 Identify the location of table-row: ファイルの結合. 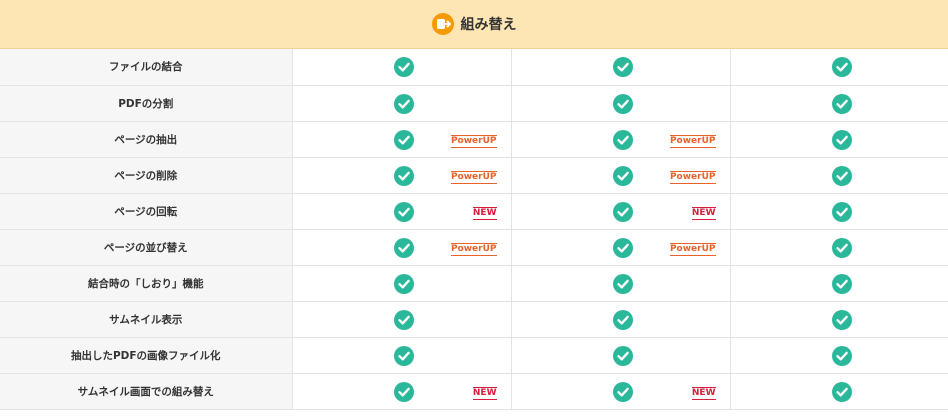
(474, 67).